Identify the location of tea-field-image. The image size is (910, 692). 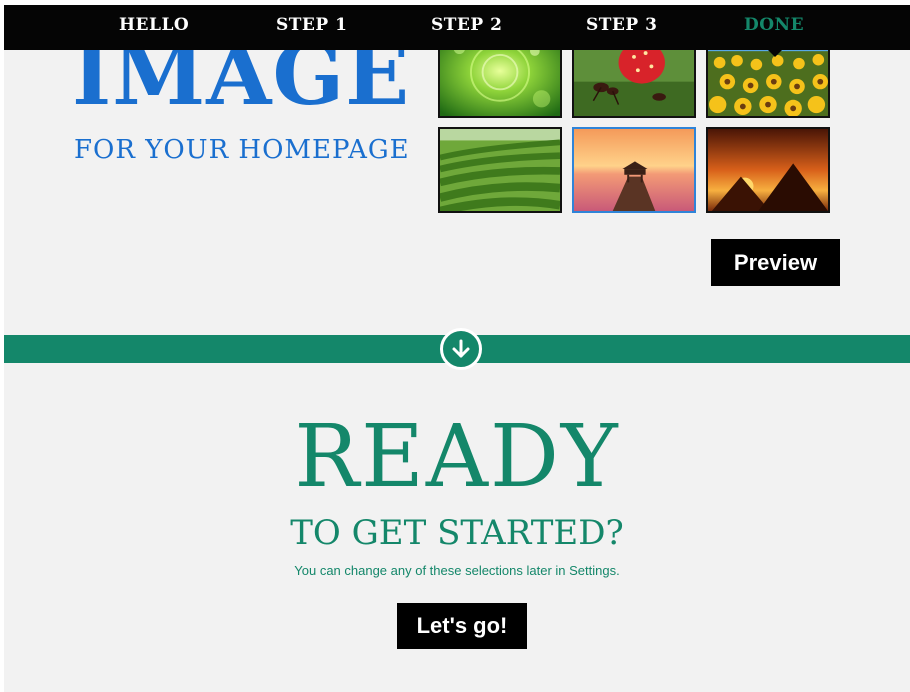
(500, 170).